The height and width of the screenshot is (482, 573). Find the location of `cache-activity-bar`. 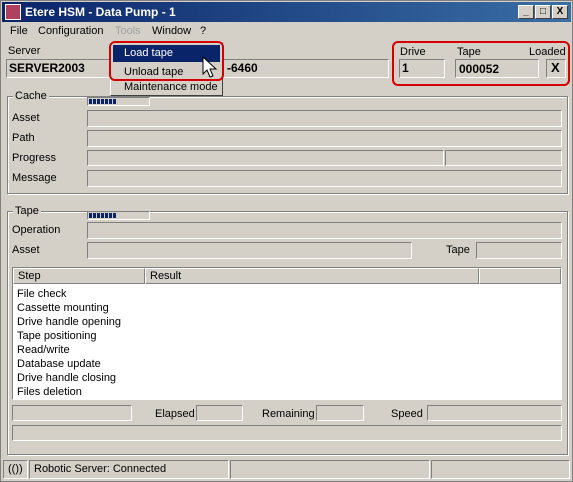

cache-activity-bar is located at coordinates (118, 101).